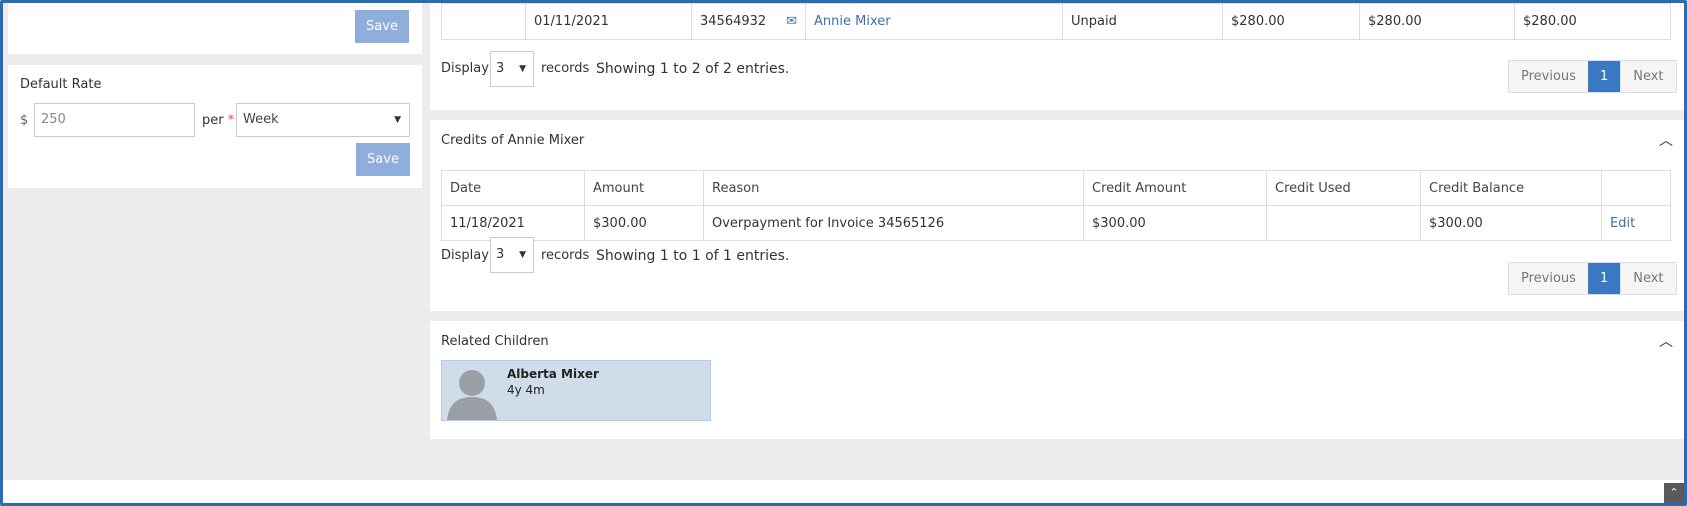 The height and width of the screenshot is (506, 1687). Describe the element at coordinates (852, 21) in the screenshot. I see `invoice-name-link: Annie Mixer` at that location.